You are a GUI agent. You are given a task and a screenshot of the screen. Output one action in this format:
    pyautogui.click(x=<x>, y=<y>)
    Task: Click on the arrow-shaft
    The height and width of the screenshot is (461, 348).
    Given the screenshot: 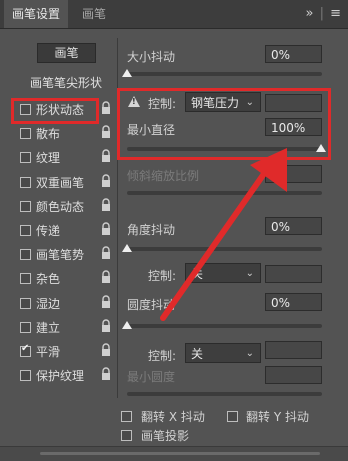 What is the action you would take?
    pyautogui.click(x=215, y=243)
    